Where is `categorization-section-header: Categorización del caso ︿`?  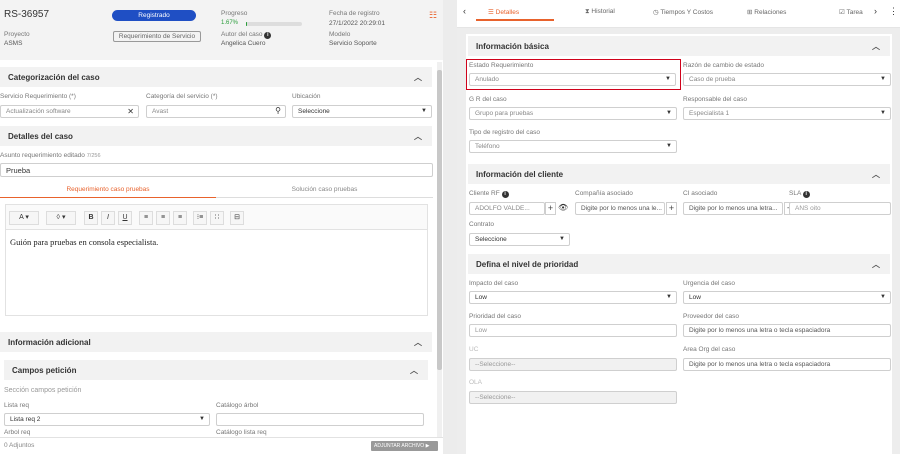 categorization-section-header: Categorización del caso ︿ is located at coordinates (216, 77).